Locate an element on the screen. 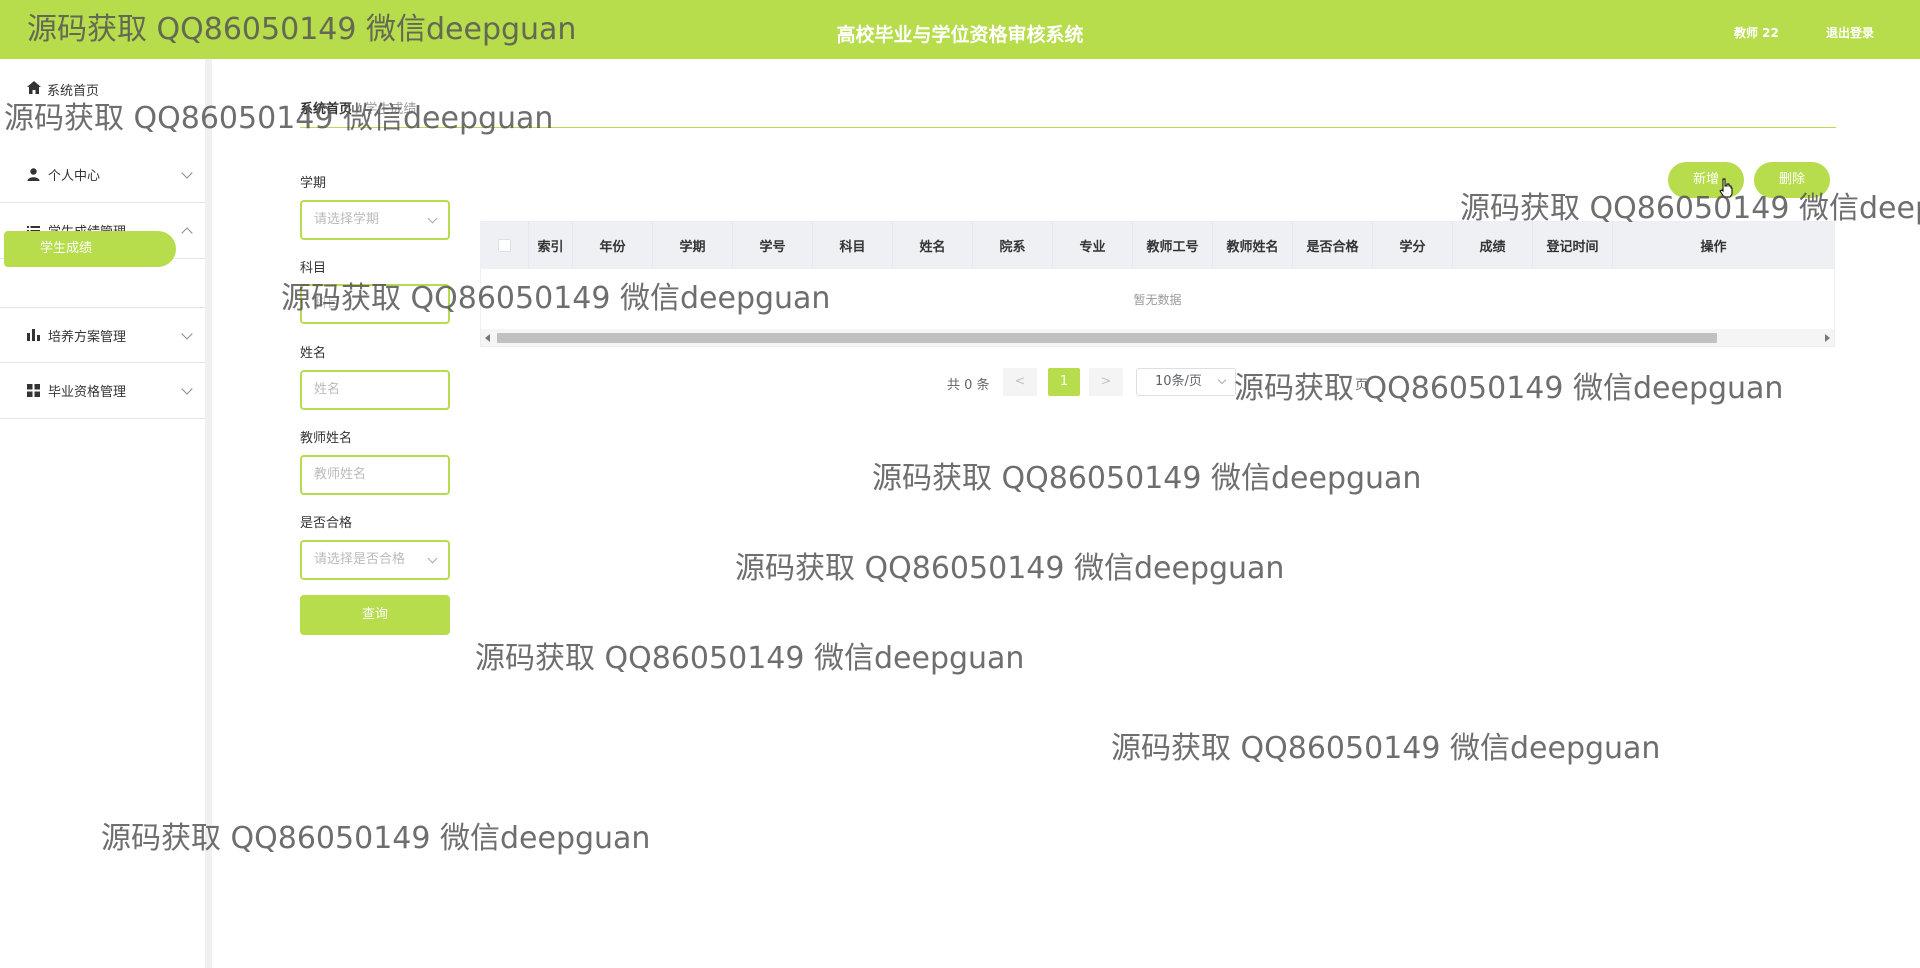 This screenshot has width=1920, height=968. pagination-total: 共 0 条 is located at coordinates (968, 385).